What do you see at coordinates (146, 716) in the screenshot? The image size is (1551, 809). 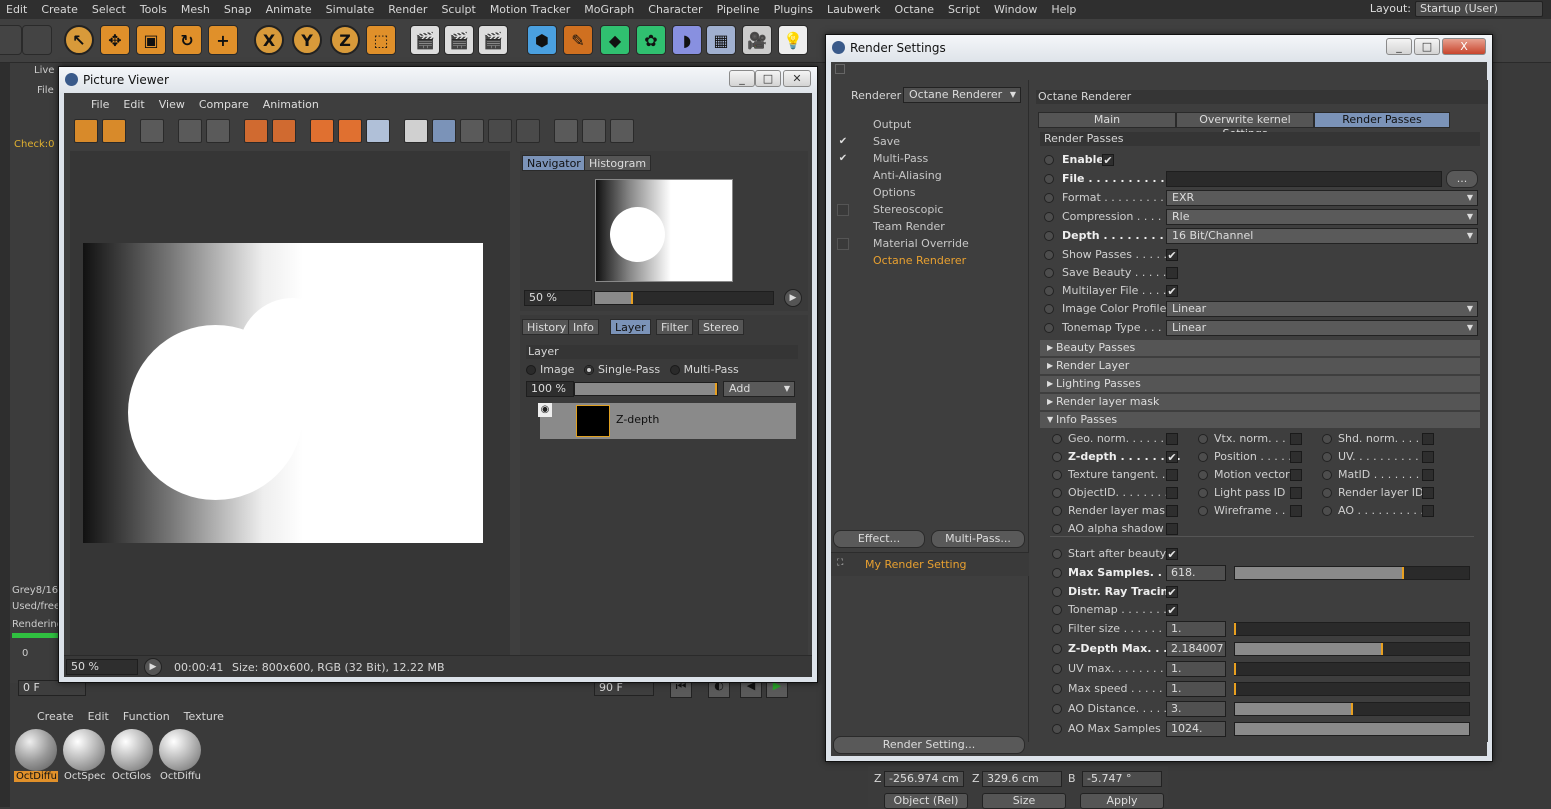 I see `material-menu-function: Function` at bounding box center [146, 716].